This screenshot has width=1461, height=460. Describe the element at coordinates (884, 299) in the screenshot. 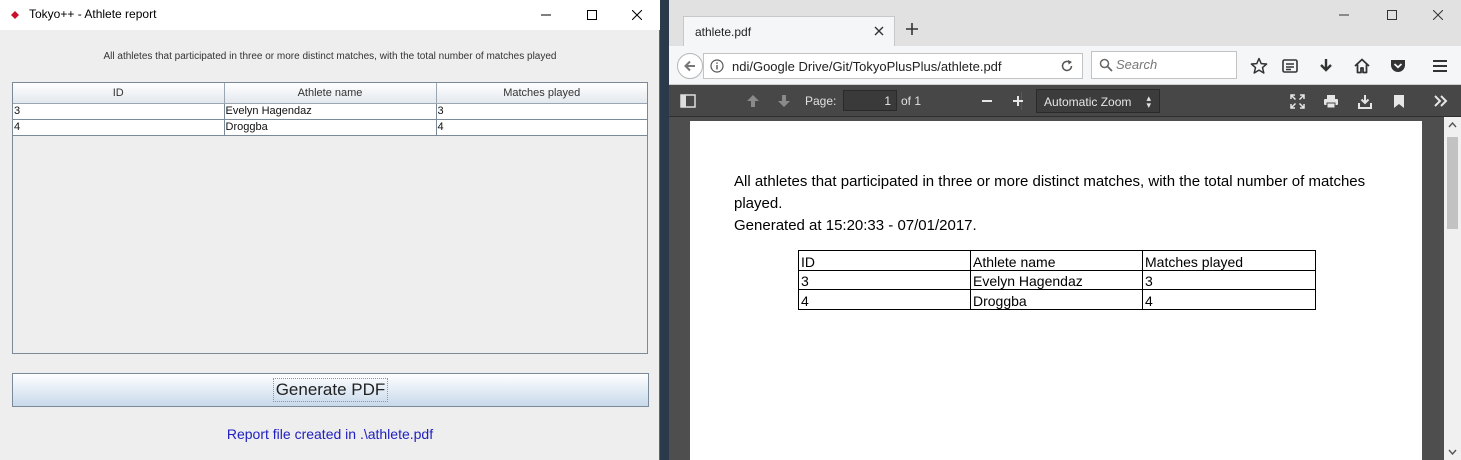

I see `pdf-cell-id: 4` at that location.